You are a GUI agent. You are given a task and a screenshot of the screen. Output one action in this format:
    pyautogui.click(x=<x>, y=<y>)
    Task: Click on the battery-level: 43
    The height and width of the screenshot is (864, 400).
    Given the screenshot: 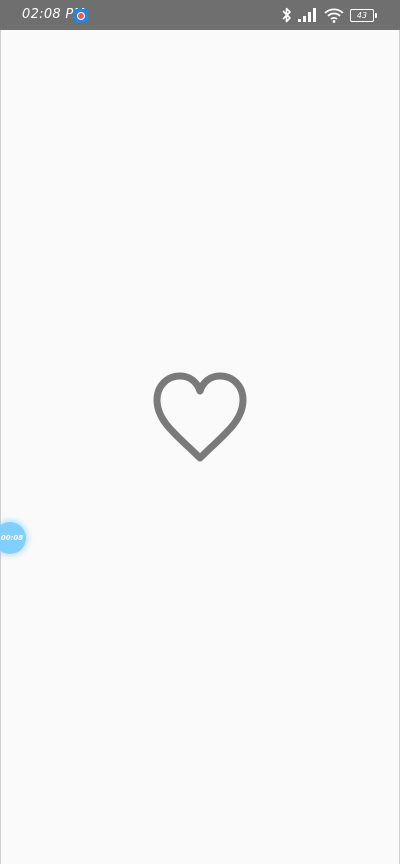 What is the action you would take?
    pyautogui.click(x=362, y=15)
    